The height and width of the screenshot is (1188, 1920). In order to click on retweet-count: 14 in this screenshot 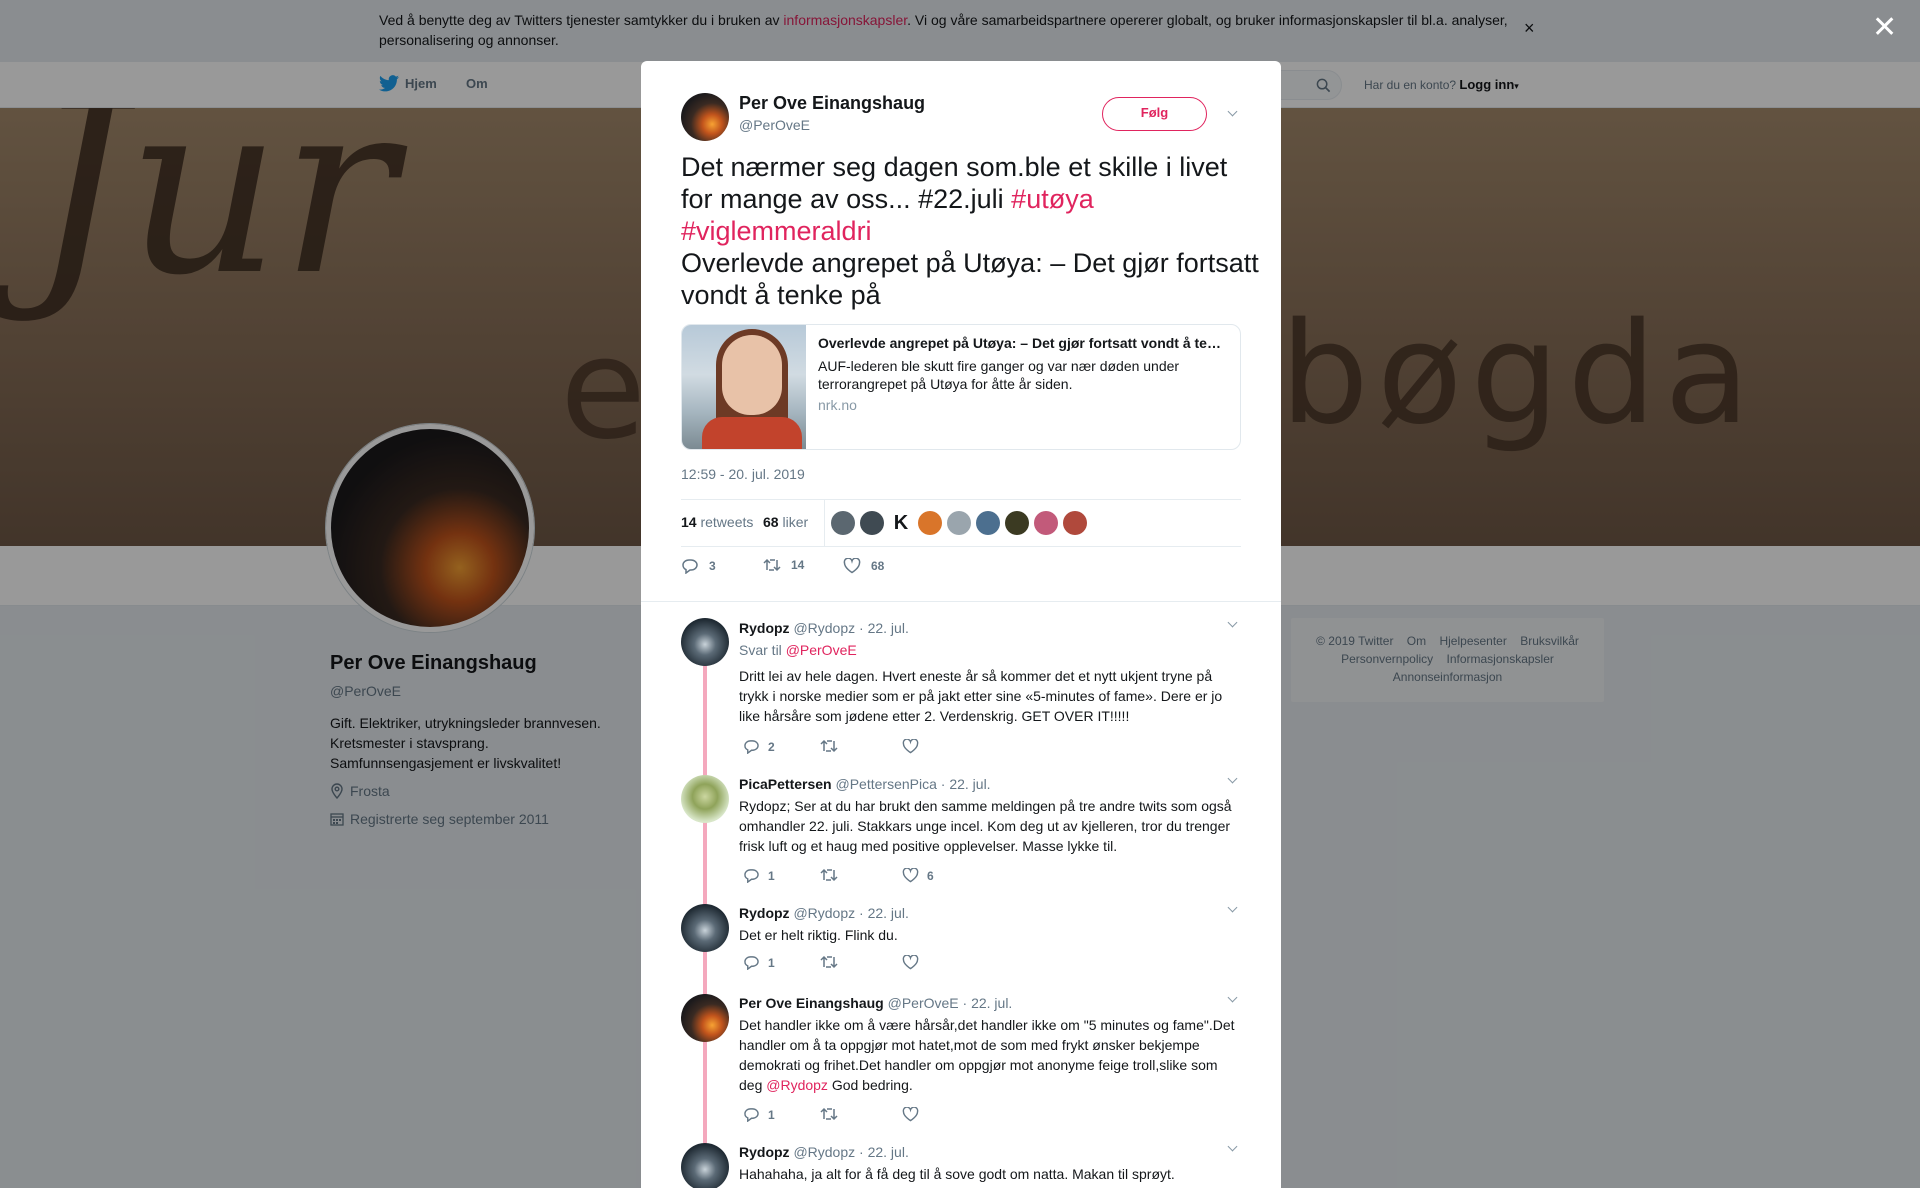, I will do `click(798, 565)`.